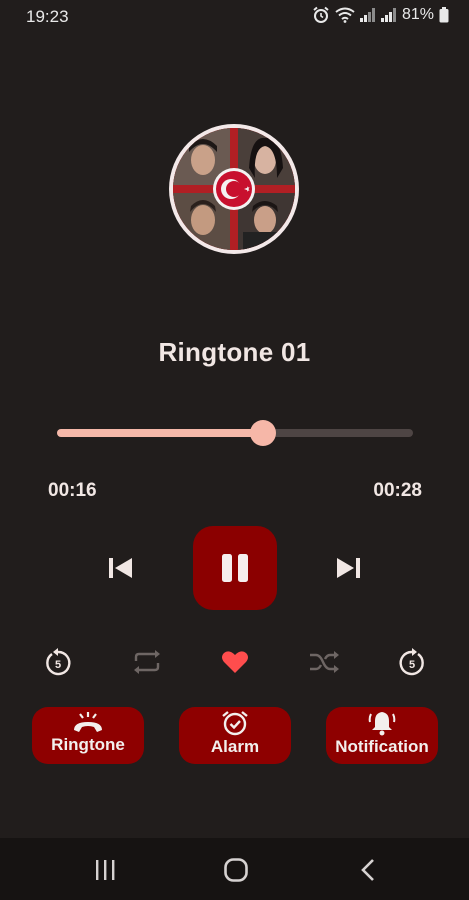 The height and width of the screenshot is (900, 469). I want to click on skip-next-button, so click(349, 568).